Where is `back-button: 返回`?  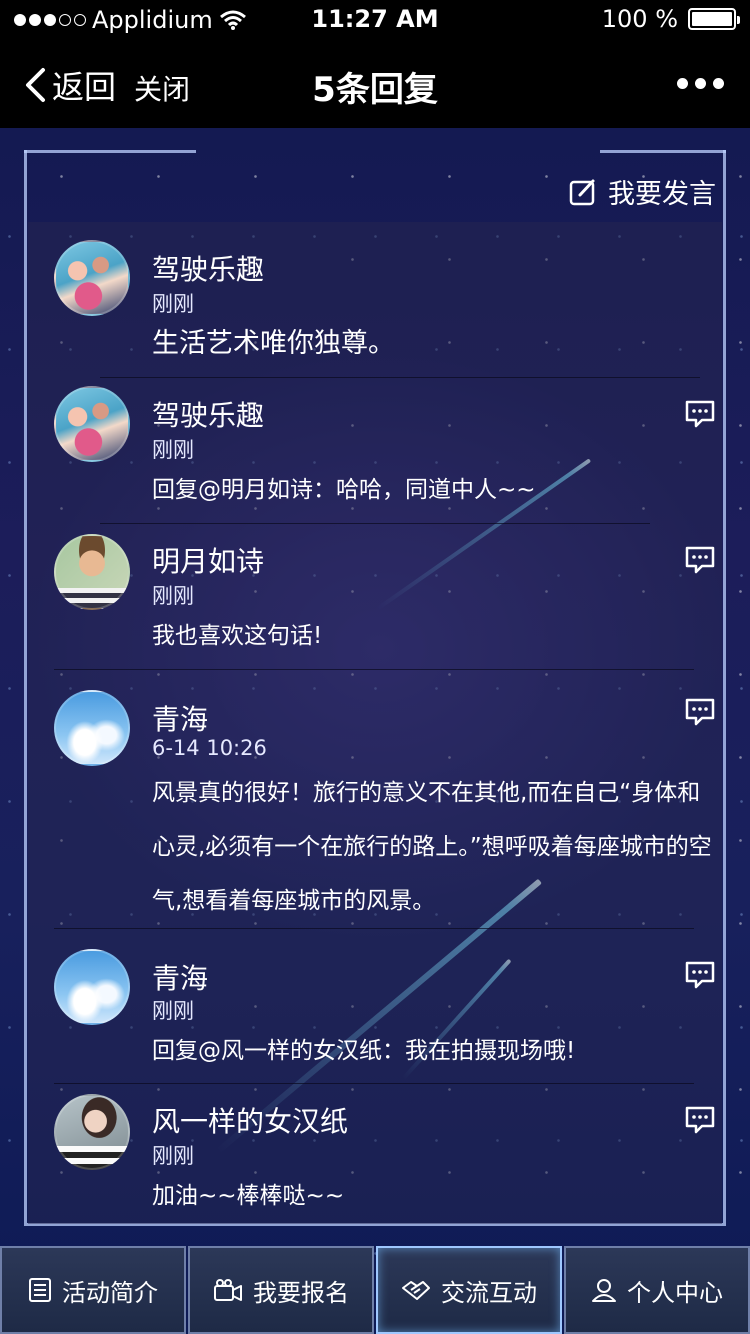
back-button: 返回 is located at coordinates (70, 85).